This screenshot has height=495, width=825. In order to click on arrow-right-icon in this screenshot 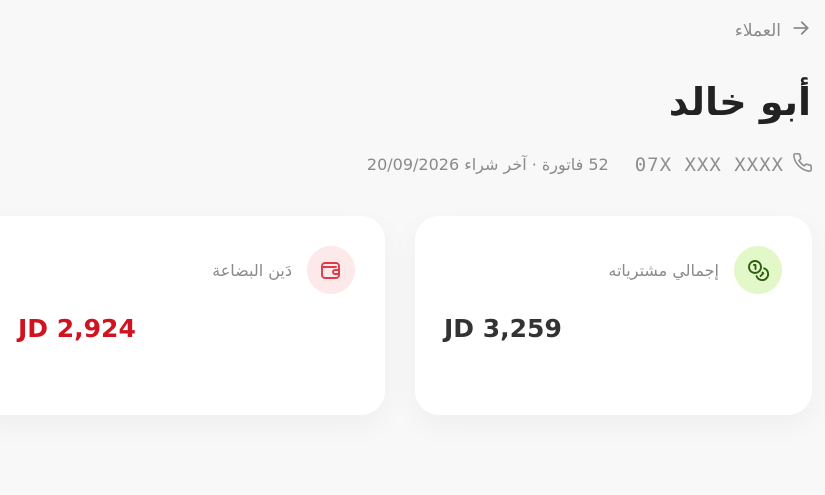, I will do `click(801, 30)`.